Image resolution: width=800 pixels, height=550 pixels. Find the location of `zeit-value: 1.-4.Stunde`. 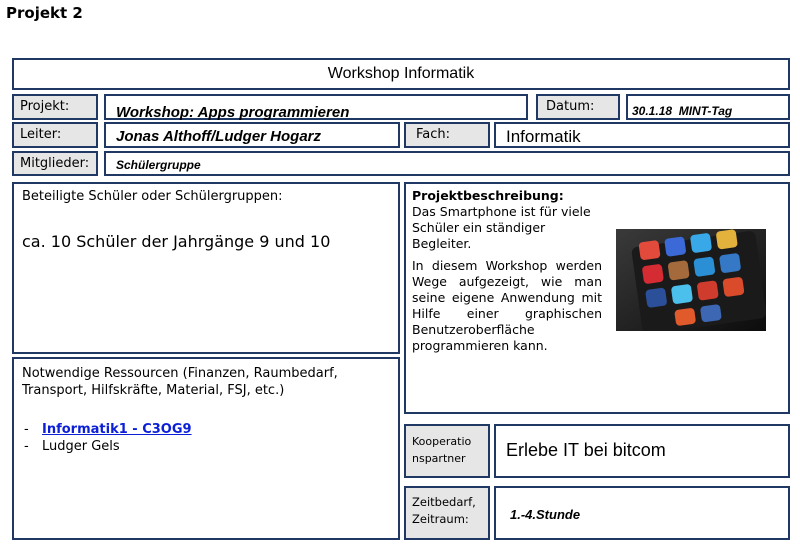

zeit-value: 1.-4.Stunde is located at coordinates (545, 514).